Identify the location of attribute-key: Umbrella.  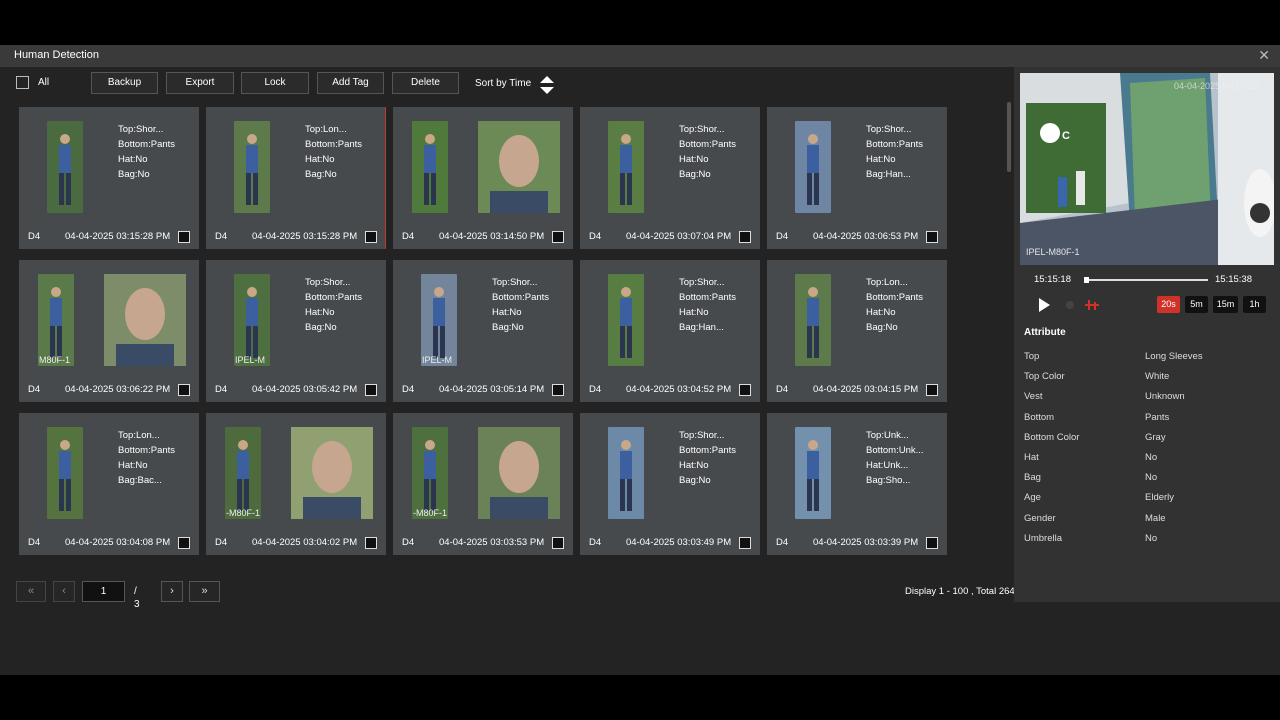
(1043, 538).